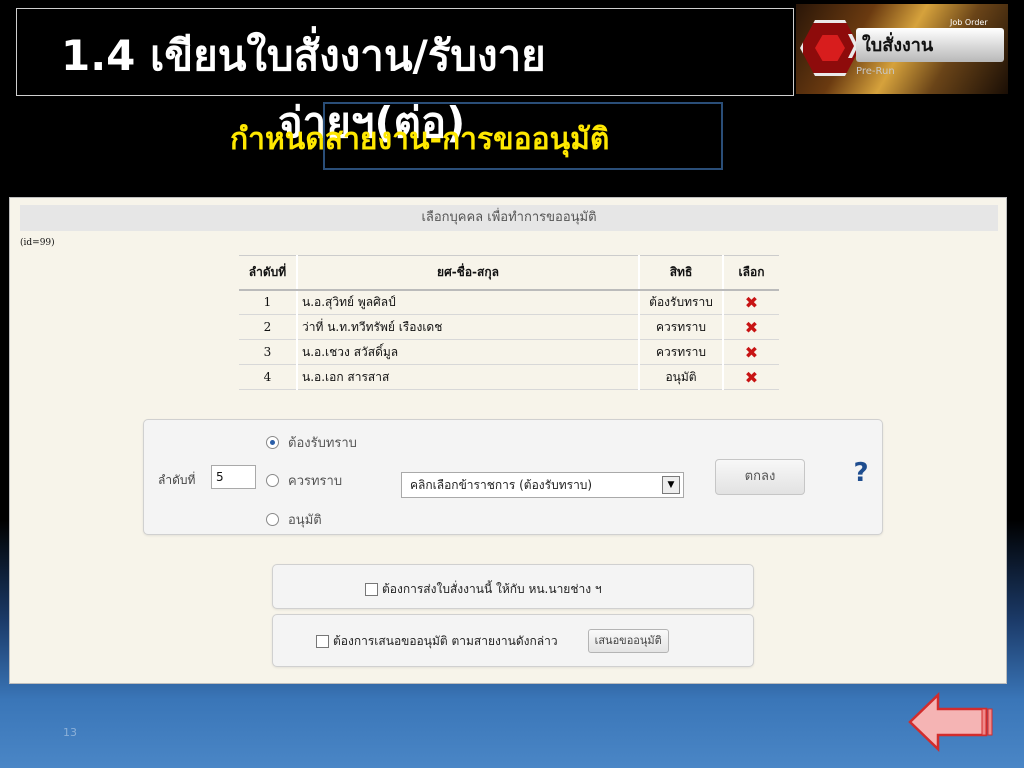 This screenshot has height=768, width=1024. What do you see at coordinates (467, 302) in the screenshot?
I see `row-name: น.อ.สุวิทย์ พูลศิลป์` at bounding box center [467, 302].